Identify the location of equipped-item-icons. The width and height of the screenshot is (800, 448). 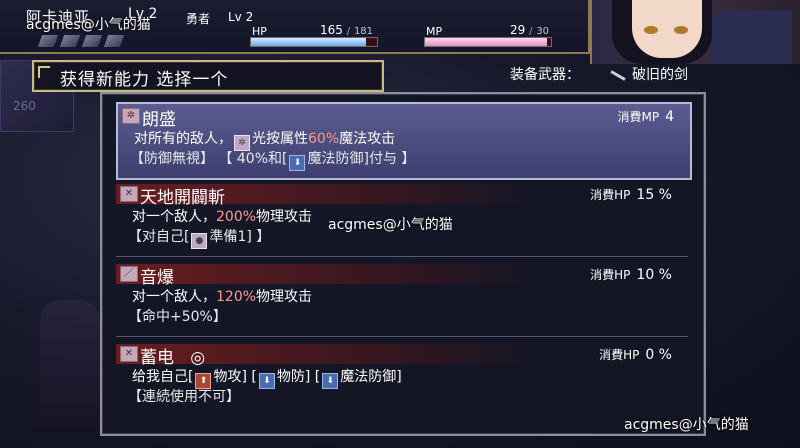
(108, 40).